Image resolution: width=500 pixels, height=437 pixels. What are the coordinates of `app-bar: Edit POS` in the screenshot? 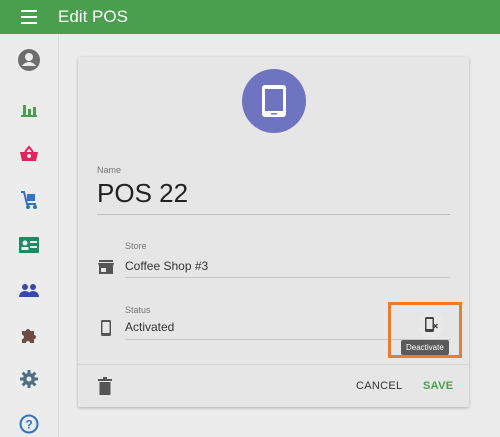 It's located at (250, 17).